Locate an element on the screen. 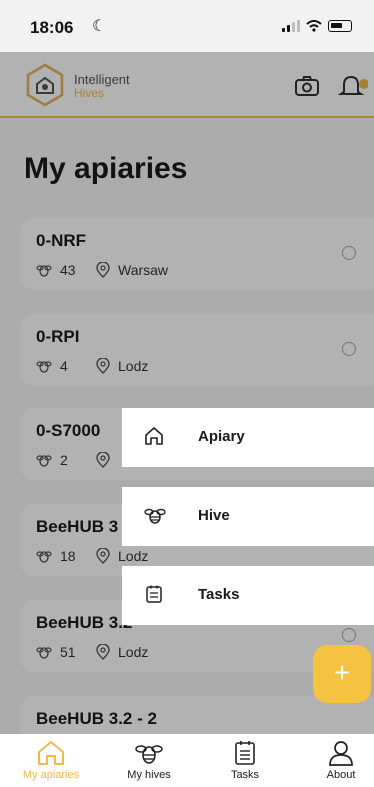 This screenshot has width=374, height=787. nav-my-apiaries: My apiaries is located at coordinates (51, 760).